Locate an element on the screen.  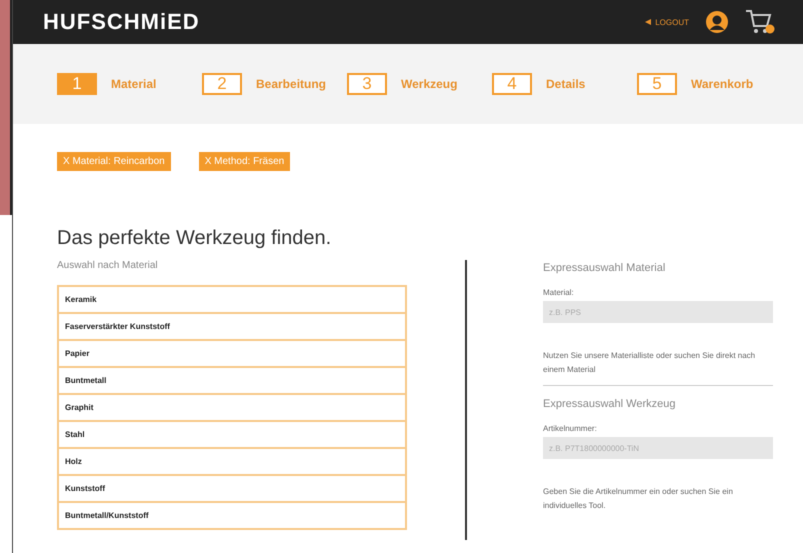
material-item: Papier is located at coordinates (232, 352).